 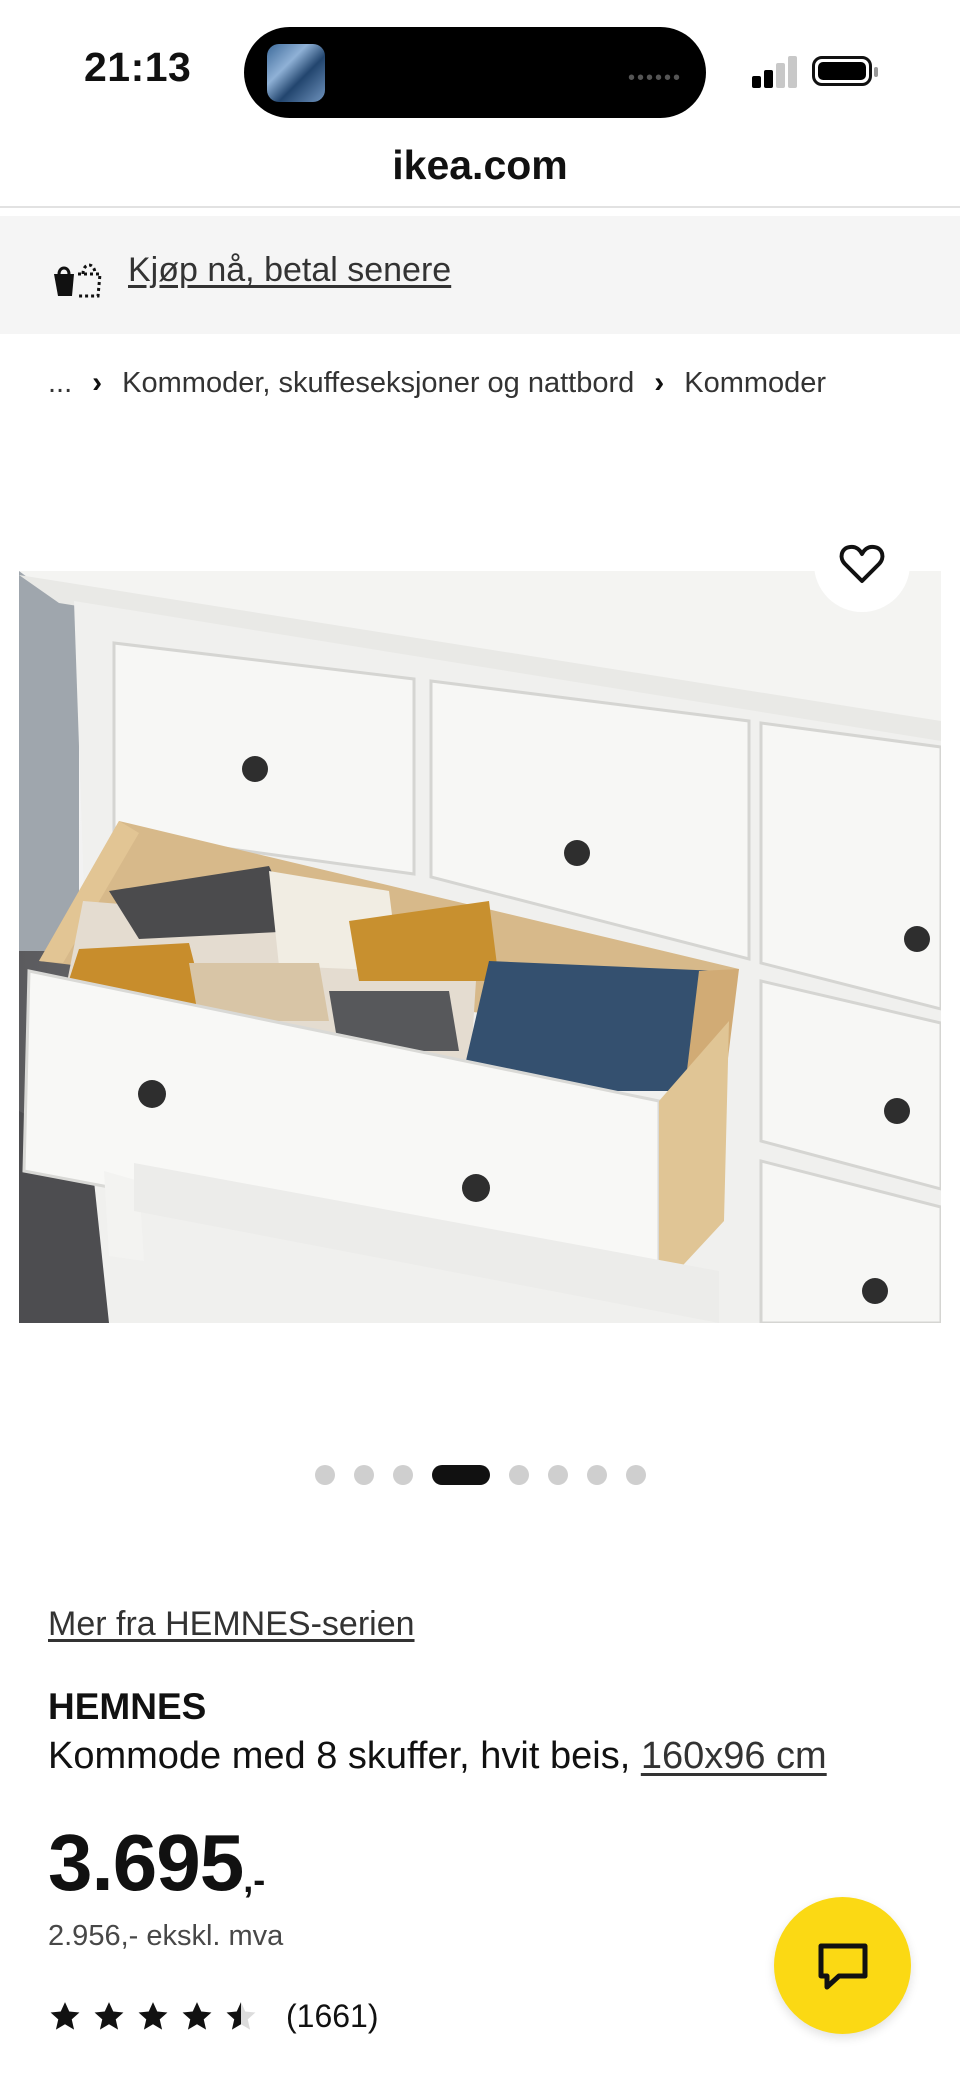 I want to click on price-excluding-vat: 2.956,- ekskl. mva, so click(x=166, y=1936).